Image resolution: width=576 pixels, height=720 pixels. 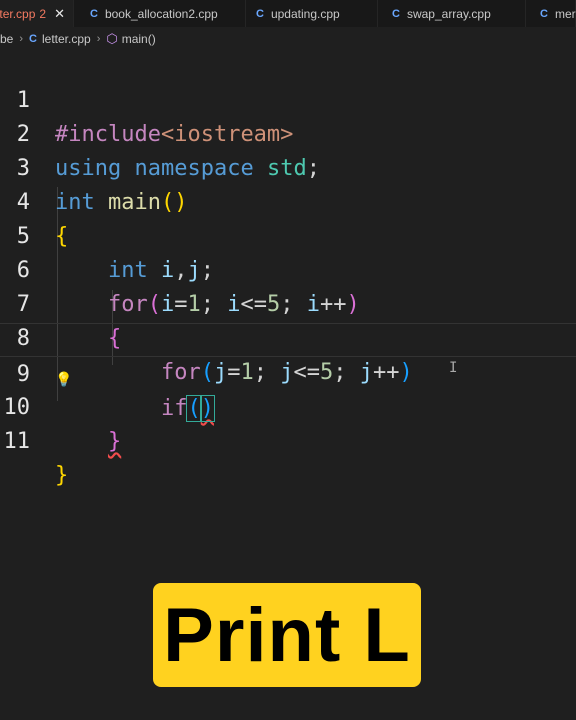 I want to click on lightbulb-icon: 💡, so click(x=63, y=380).